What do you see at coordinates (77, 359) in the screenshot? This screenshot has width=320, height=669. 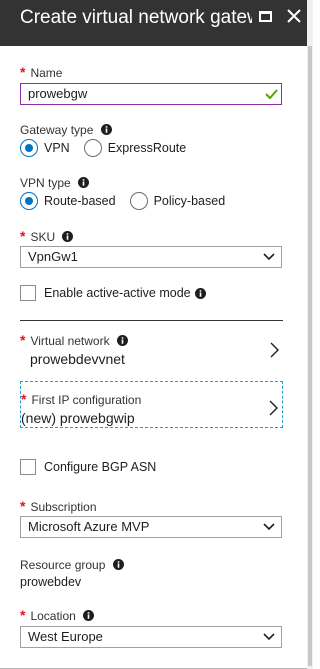 I see `virtual-network-value: prowebdevvnet` at bounding box center [77, 359].